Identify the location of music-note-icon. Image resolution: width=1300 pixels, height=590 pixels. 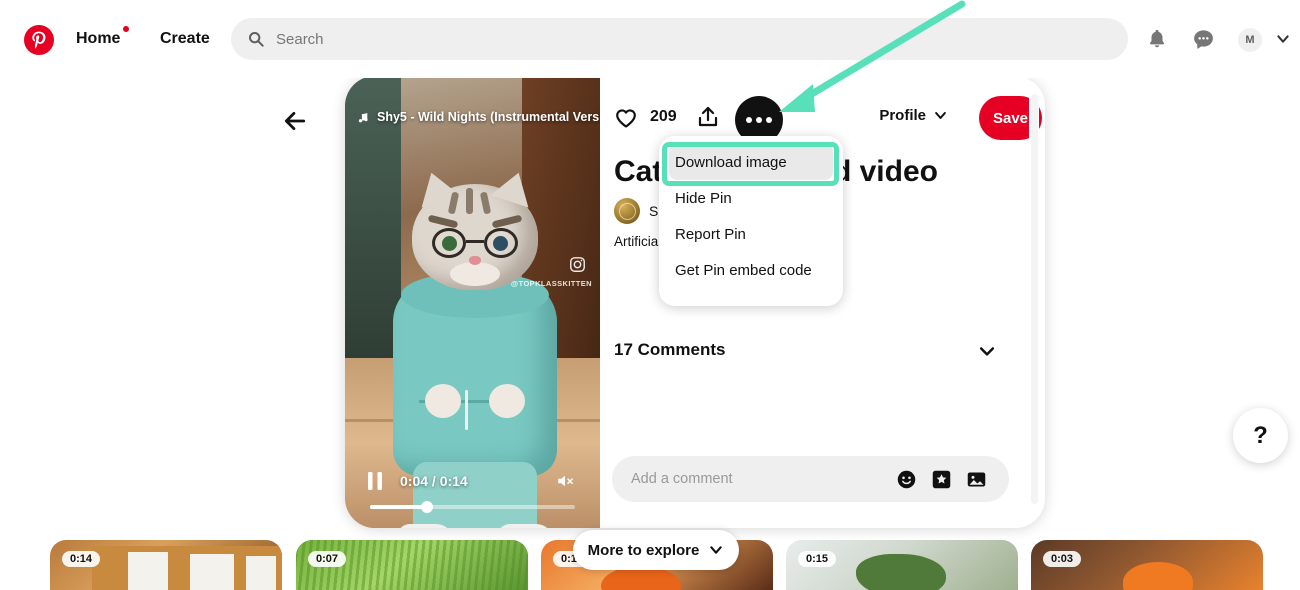
(363, 117).